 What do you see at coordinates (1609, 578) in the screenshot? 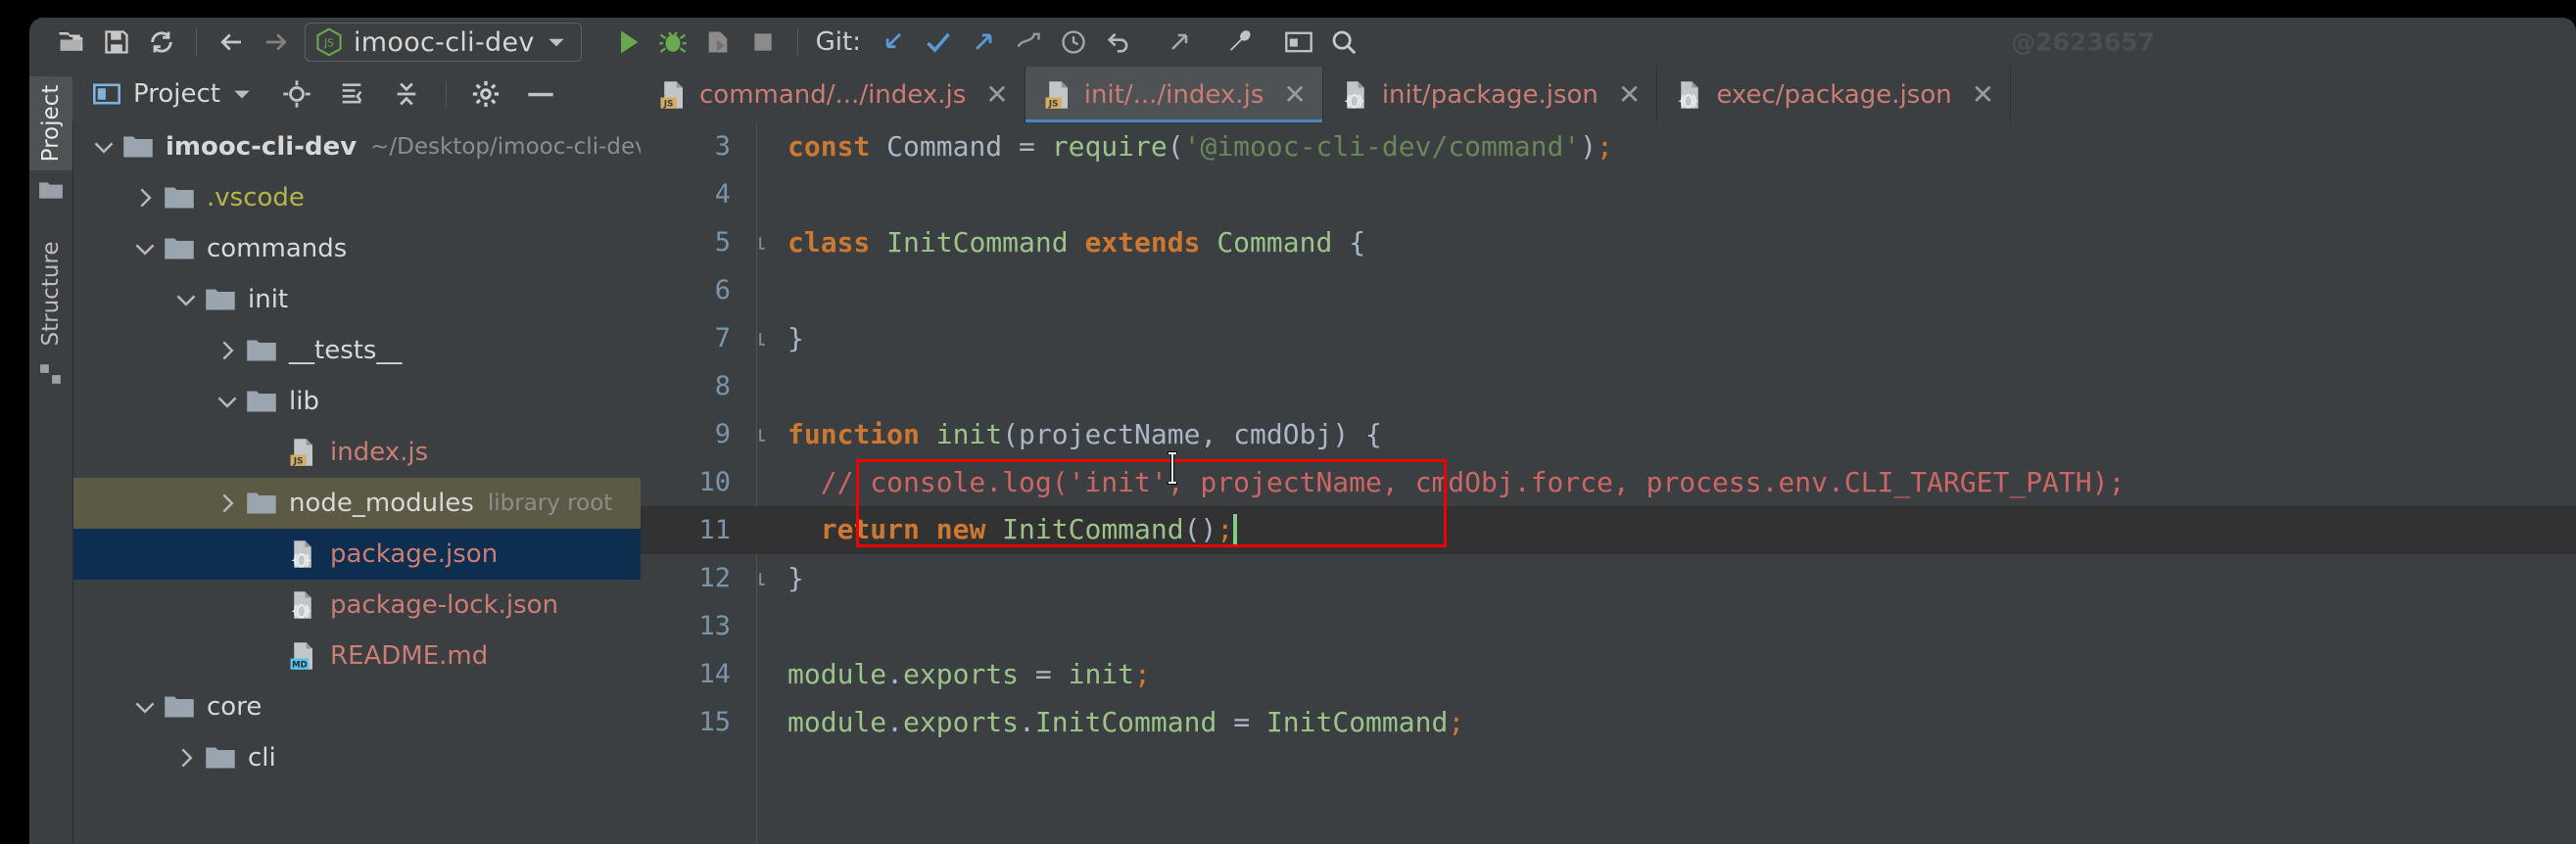
I see `code-line: 12}` at bounding box center [1609, 578].